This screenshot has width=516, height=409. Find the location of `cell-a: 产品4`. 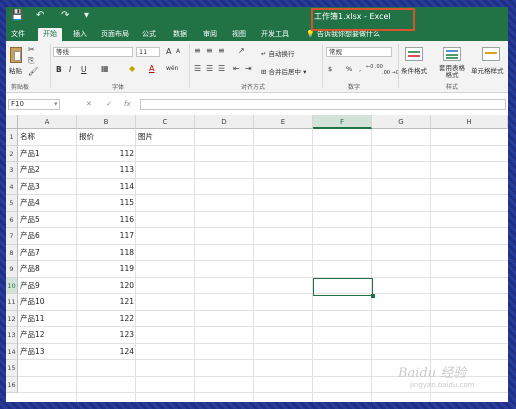

cell-a: 产品4 is located at coordinates (47, 203).